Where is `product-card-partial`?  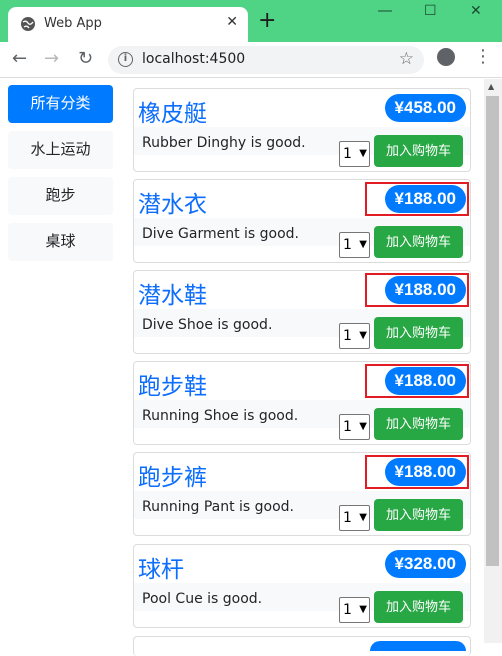
product-card-partial is located at coordinates (302, 646).